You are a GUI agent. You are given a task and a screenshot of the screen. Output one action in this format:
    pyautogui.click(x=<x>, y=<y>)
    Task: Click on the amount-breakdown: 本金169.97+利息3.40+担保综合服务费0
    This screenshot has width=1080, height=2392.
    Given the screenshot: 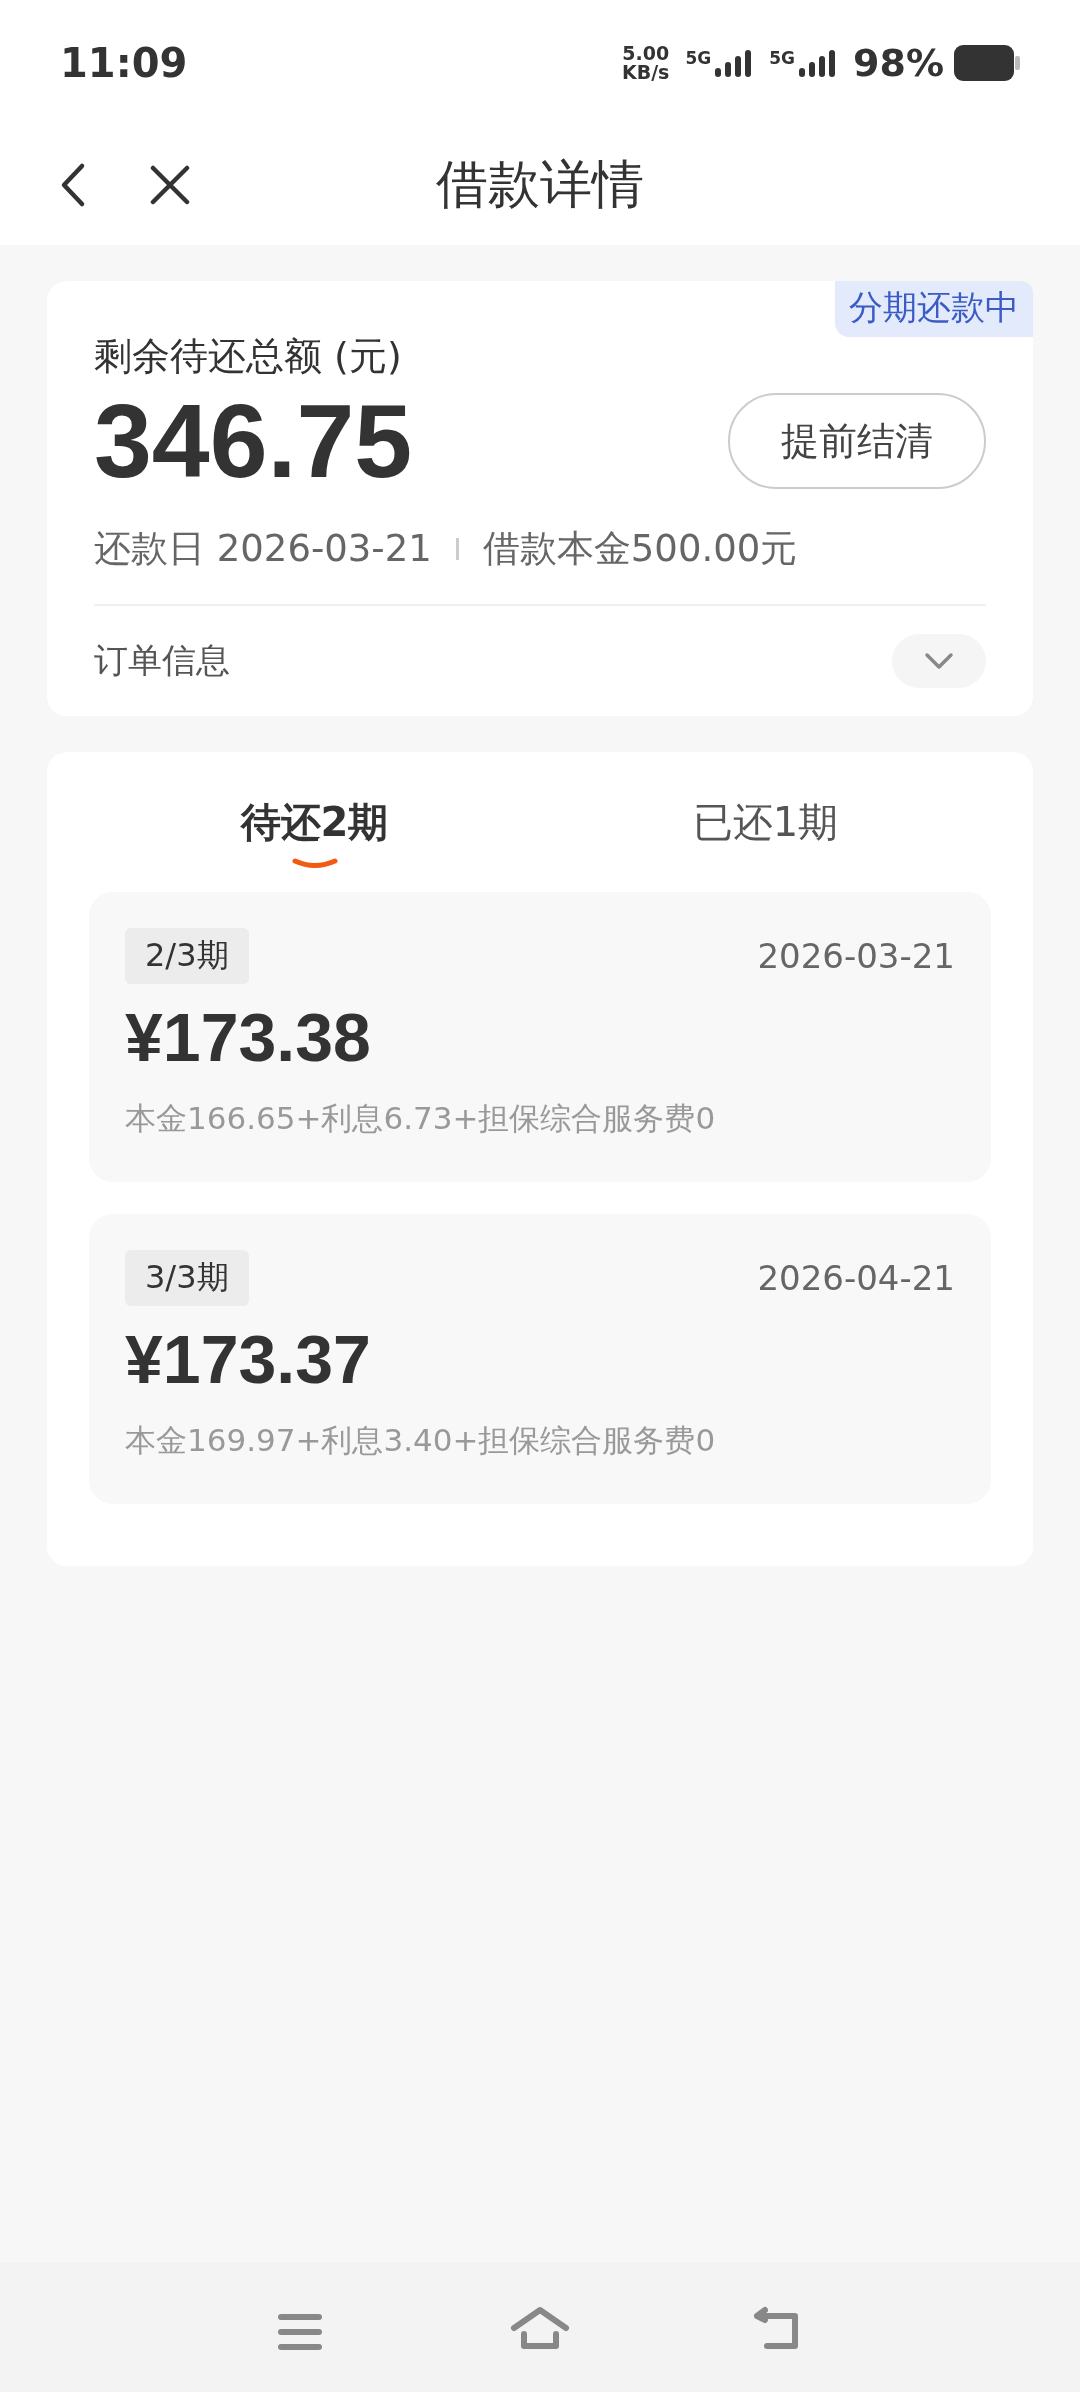 What is the action you would take?
    pyautogui.click(x=421, y=1441)
    